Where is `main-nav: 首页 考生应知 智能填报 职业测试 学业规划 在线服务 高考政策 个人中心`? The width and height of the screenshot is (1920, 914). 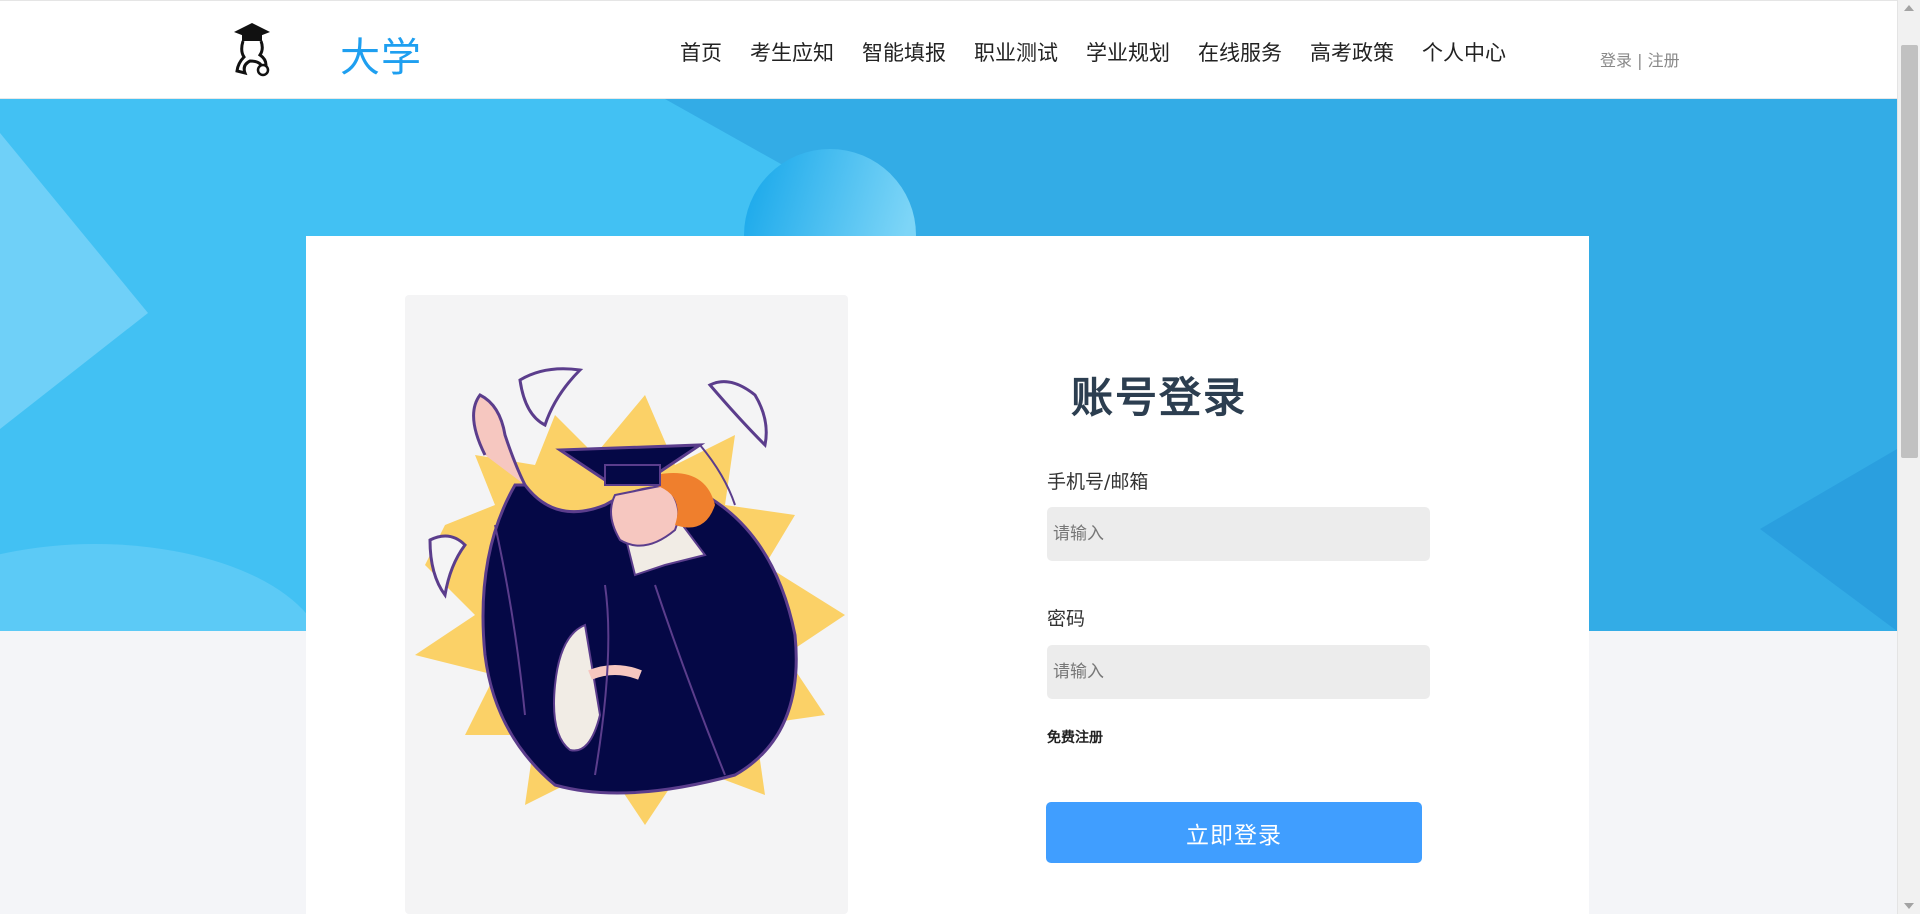 main-nav: 首页 考生应知 智能填报 职业测试 学业规划 在线服务 高考政策 个人中心 is located at coordinates (1107, 52).